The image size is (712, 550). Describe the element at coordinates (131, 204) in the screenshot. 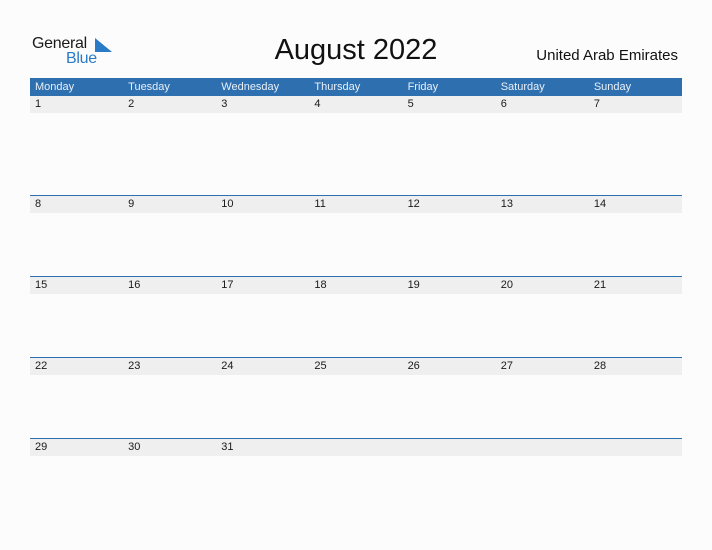

I see `day-cell: 9` at that location.